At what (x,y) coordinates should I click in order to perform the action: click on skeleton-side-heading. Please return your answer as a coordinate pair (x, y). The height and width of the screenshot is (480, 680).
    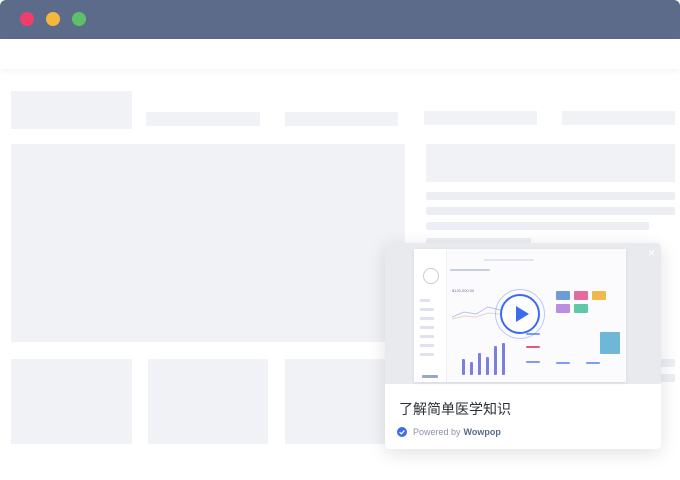
    Looking at the image, I should click on (550, 163).